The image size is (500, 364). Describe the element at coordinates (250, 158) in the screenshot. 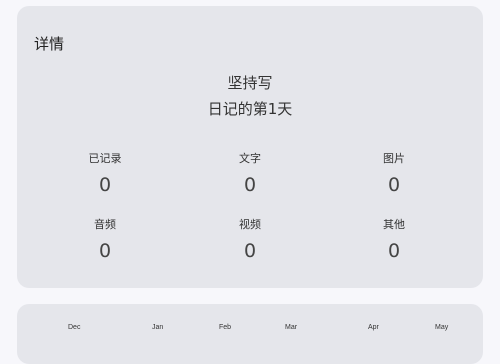

I see `stat-text-label: 文字` at that location.